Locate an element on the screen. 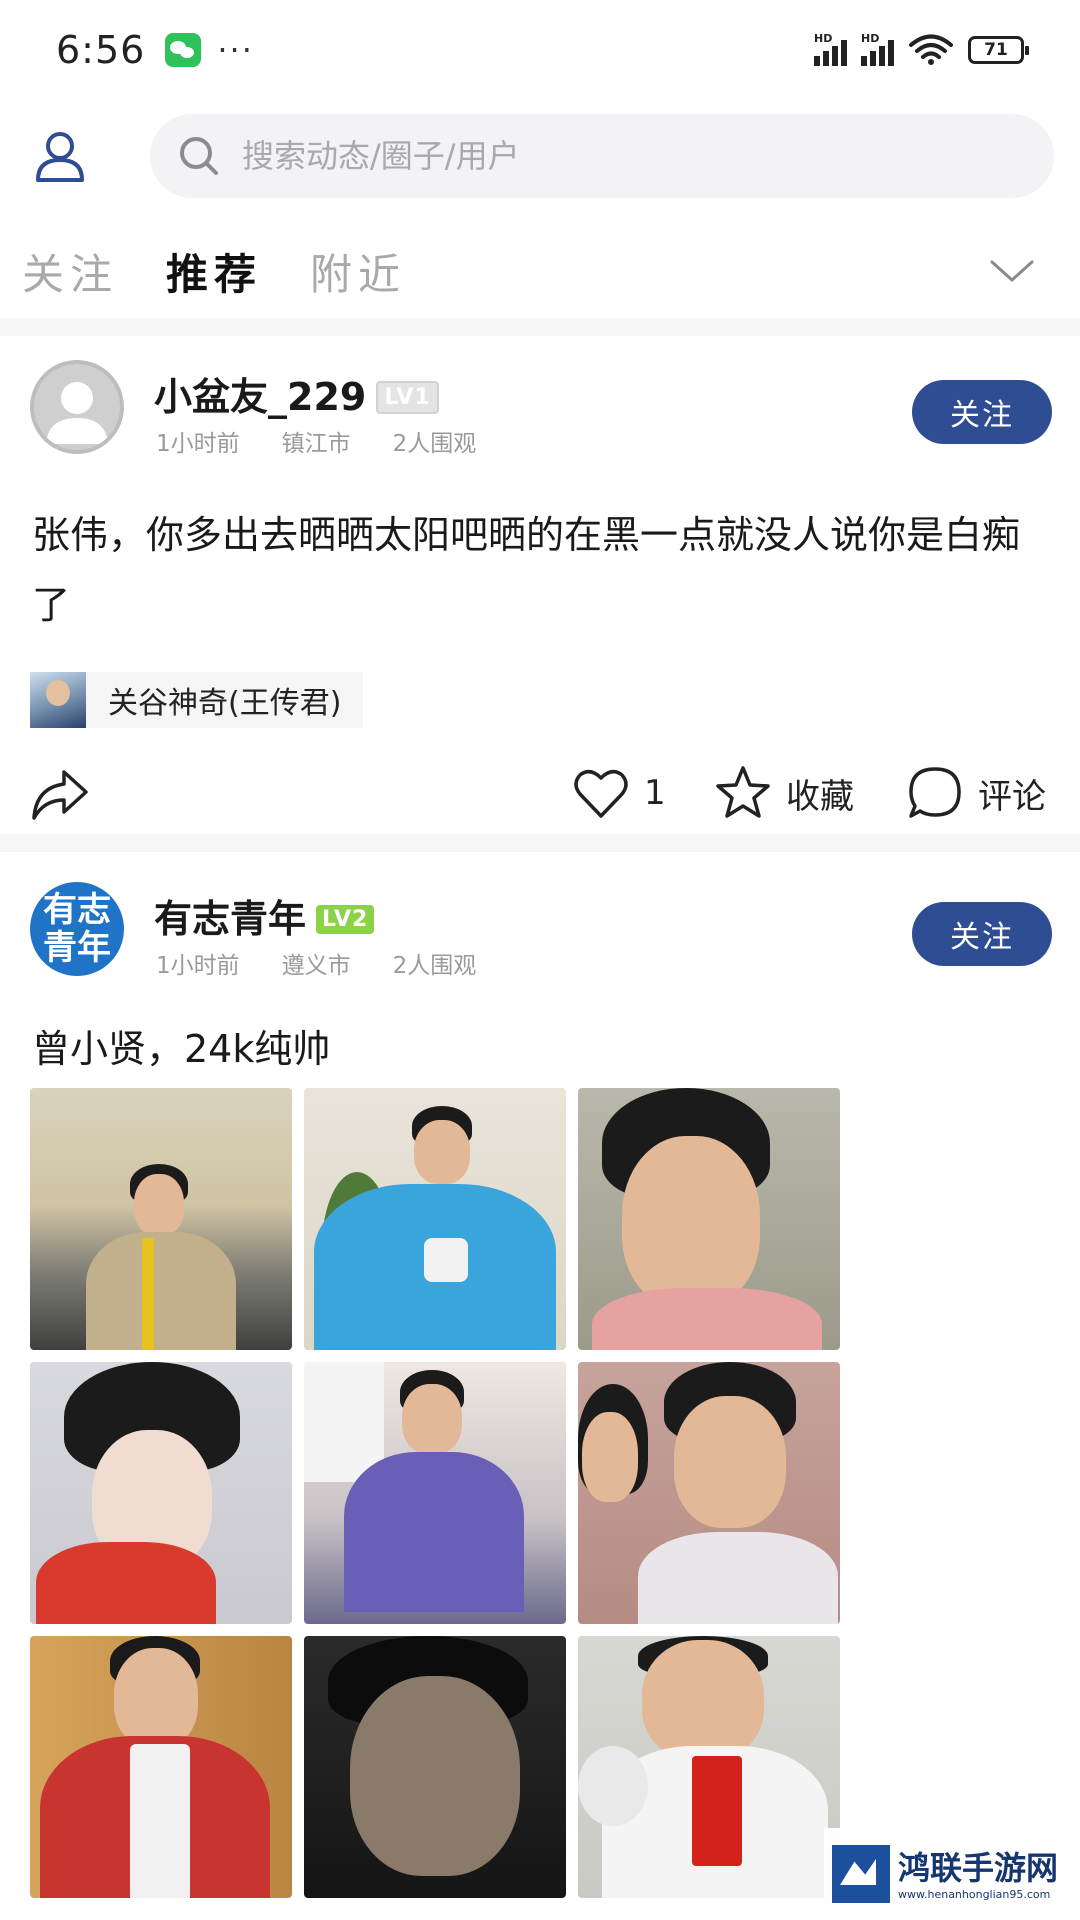 The image size is (1080, 1920). chevron-down-icon is located at coordinates (1012, 271).